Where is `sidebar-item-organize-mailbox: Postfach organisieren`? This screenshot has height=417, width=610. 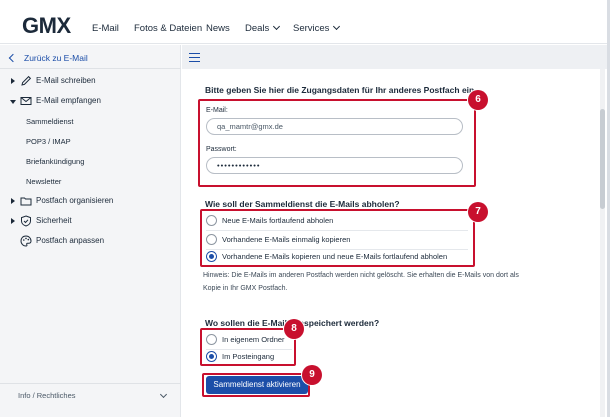 sidebar-item-organize-mailbox: Postfach organisieren is located at coordinates (90, 202).